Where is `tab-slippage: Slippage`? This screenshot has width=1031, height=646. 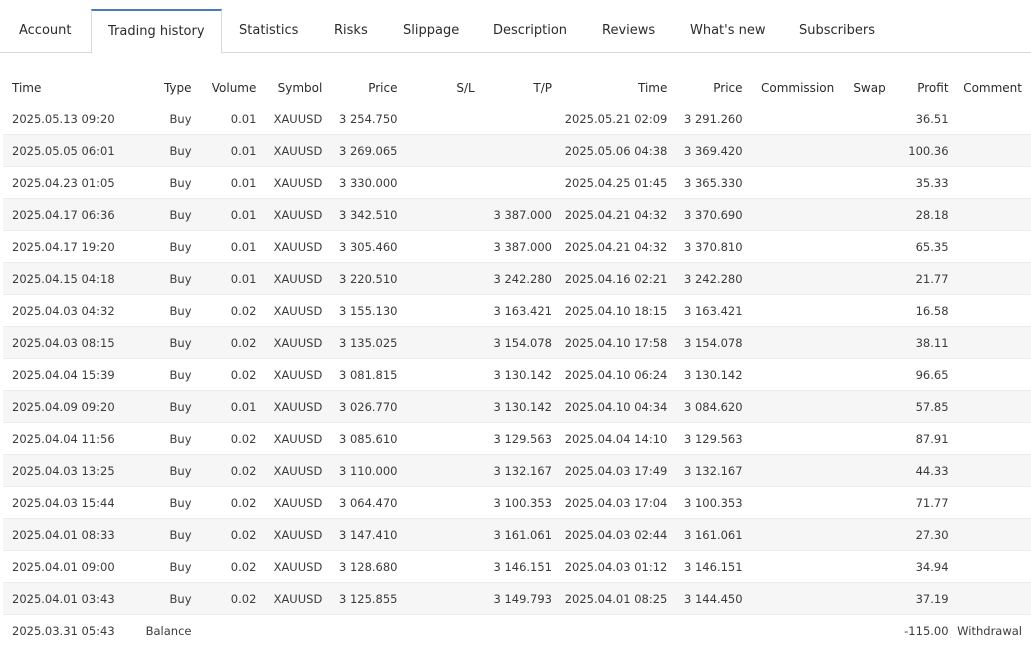
tab-slippage: Slippage is located at coordinates (431, 31).